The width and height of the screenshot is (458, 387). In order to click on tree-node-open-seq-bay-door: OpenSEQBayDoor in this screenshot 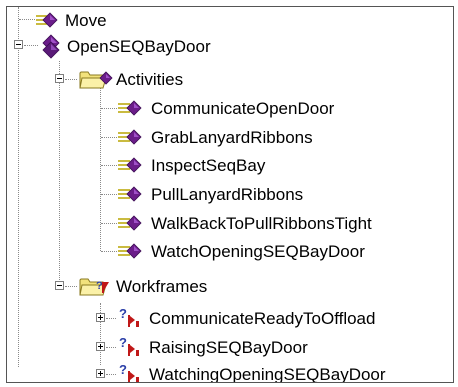, I will do `click(125, 46)`.